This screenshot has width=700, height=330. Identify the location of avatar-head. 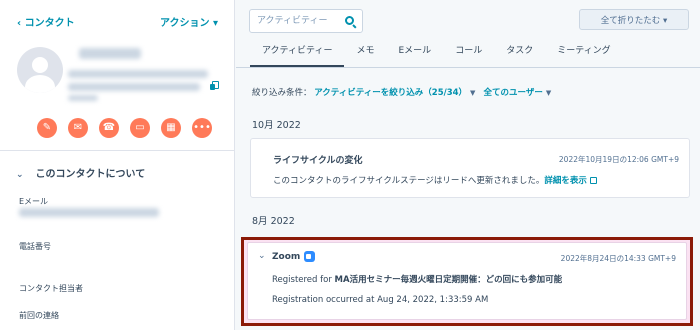
(40, 65).